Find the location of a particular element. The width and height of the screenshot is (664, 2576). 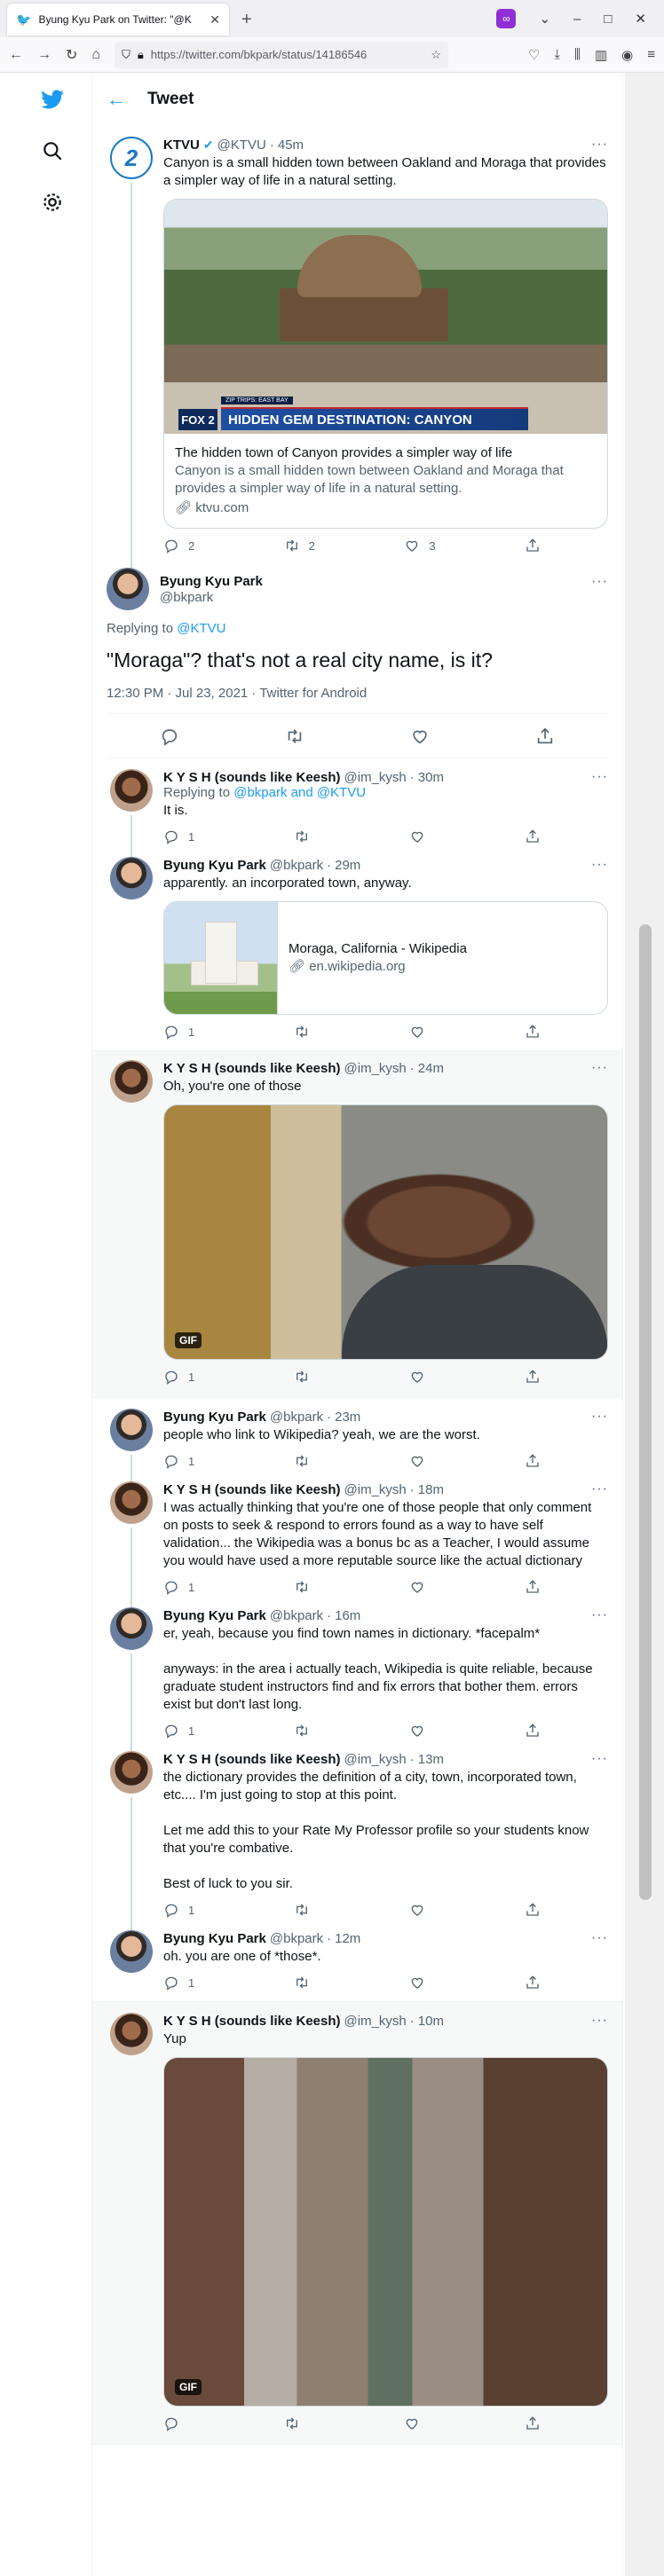

tweet-time: 24m is located at coordinates (431, 1068).